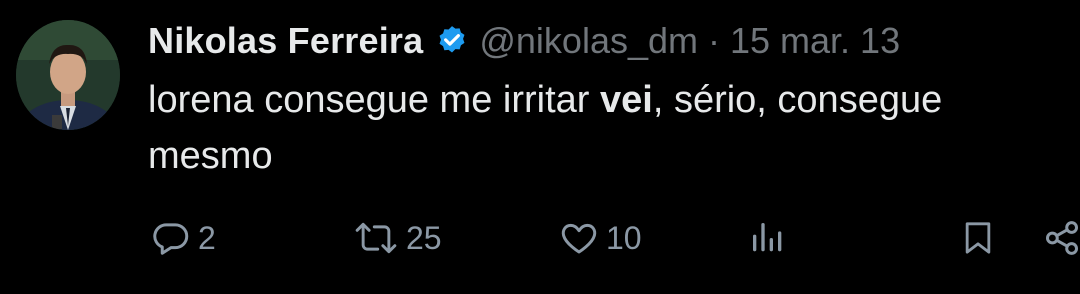  I want to click on retweet-button: 25, so click(397, 238).